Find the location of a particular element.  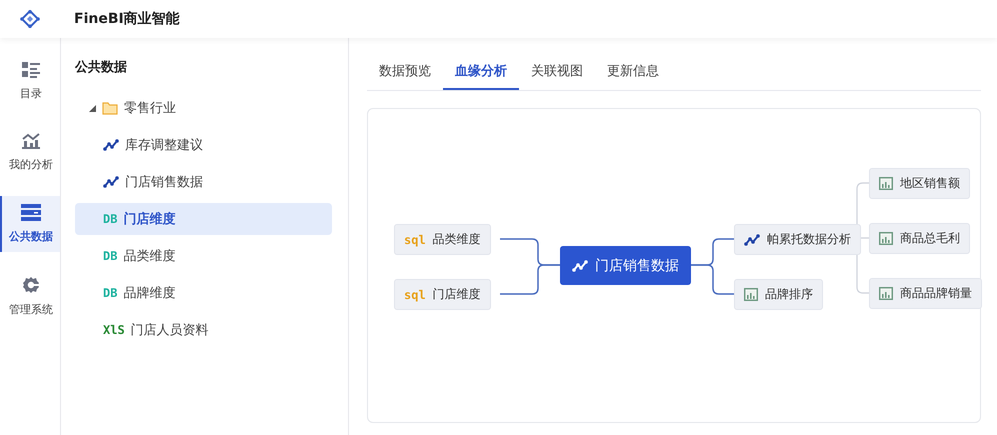

lineage-node: 商品品牌销量 is located at coordinates (925, 293).